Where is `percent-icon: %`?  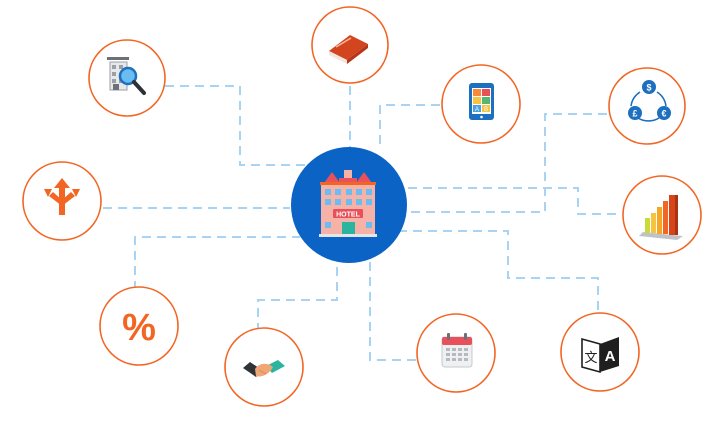
percent-icon: % is located at coordinates (139, 328).